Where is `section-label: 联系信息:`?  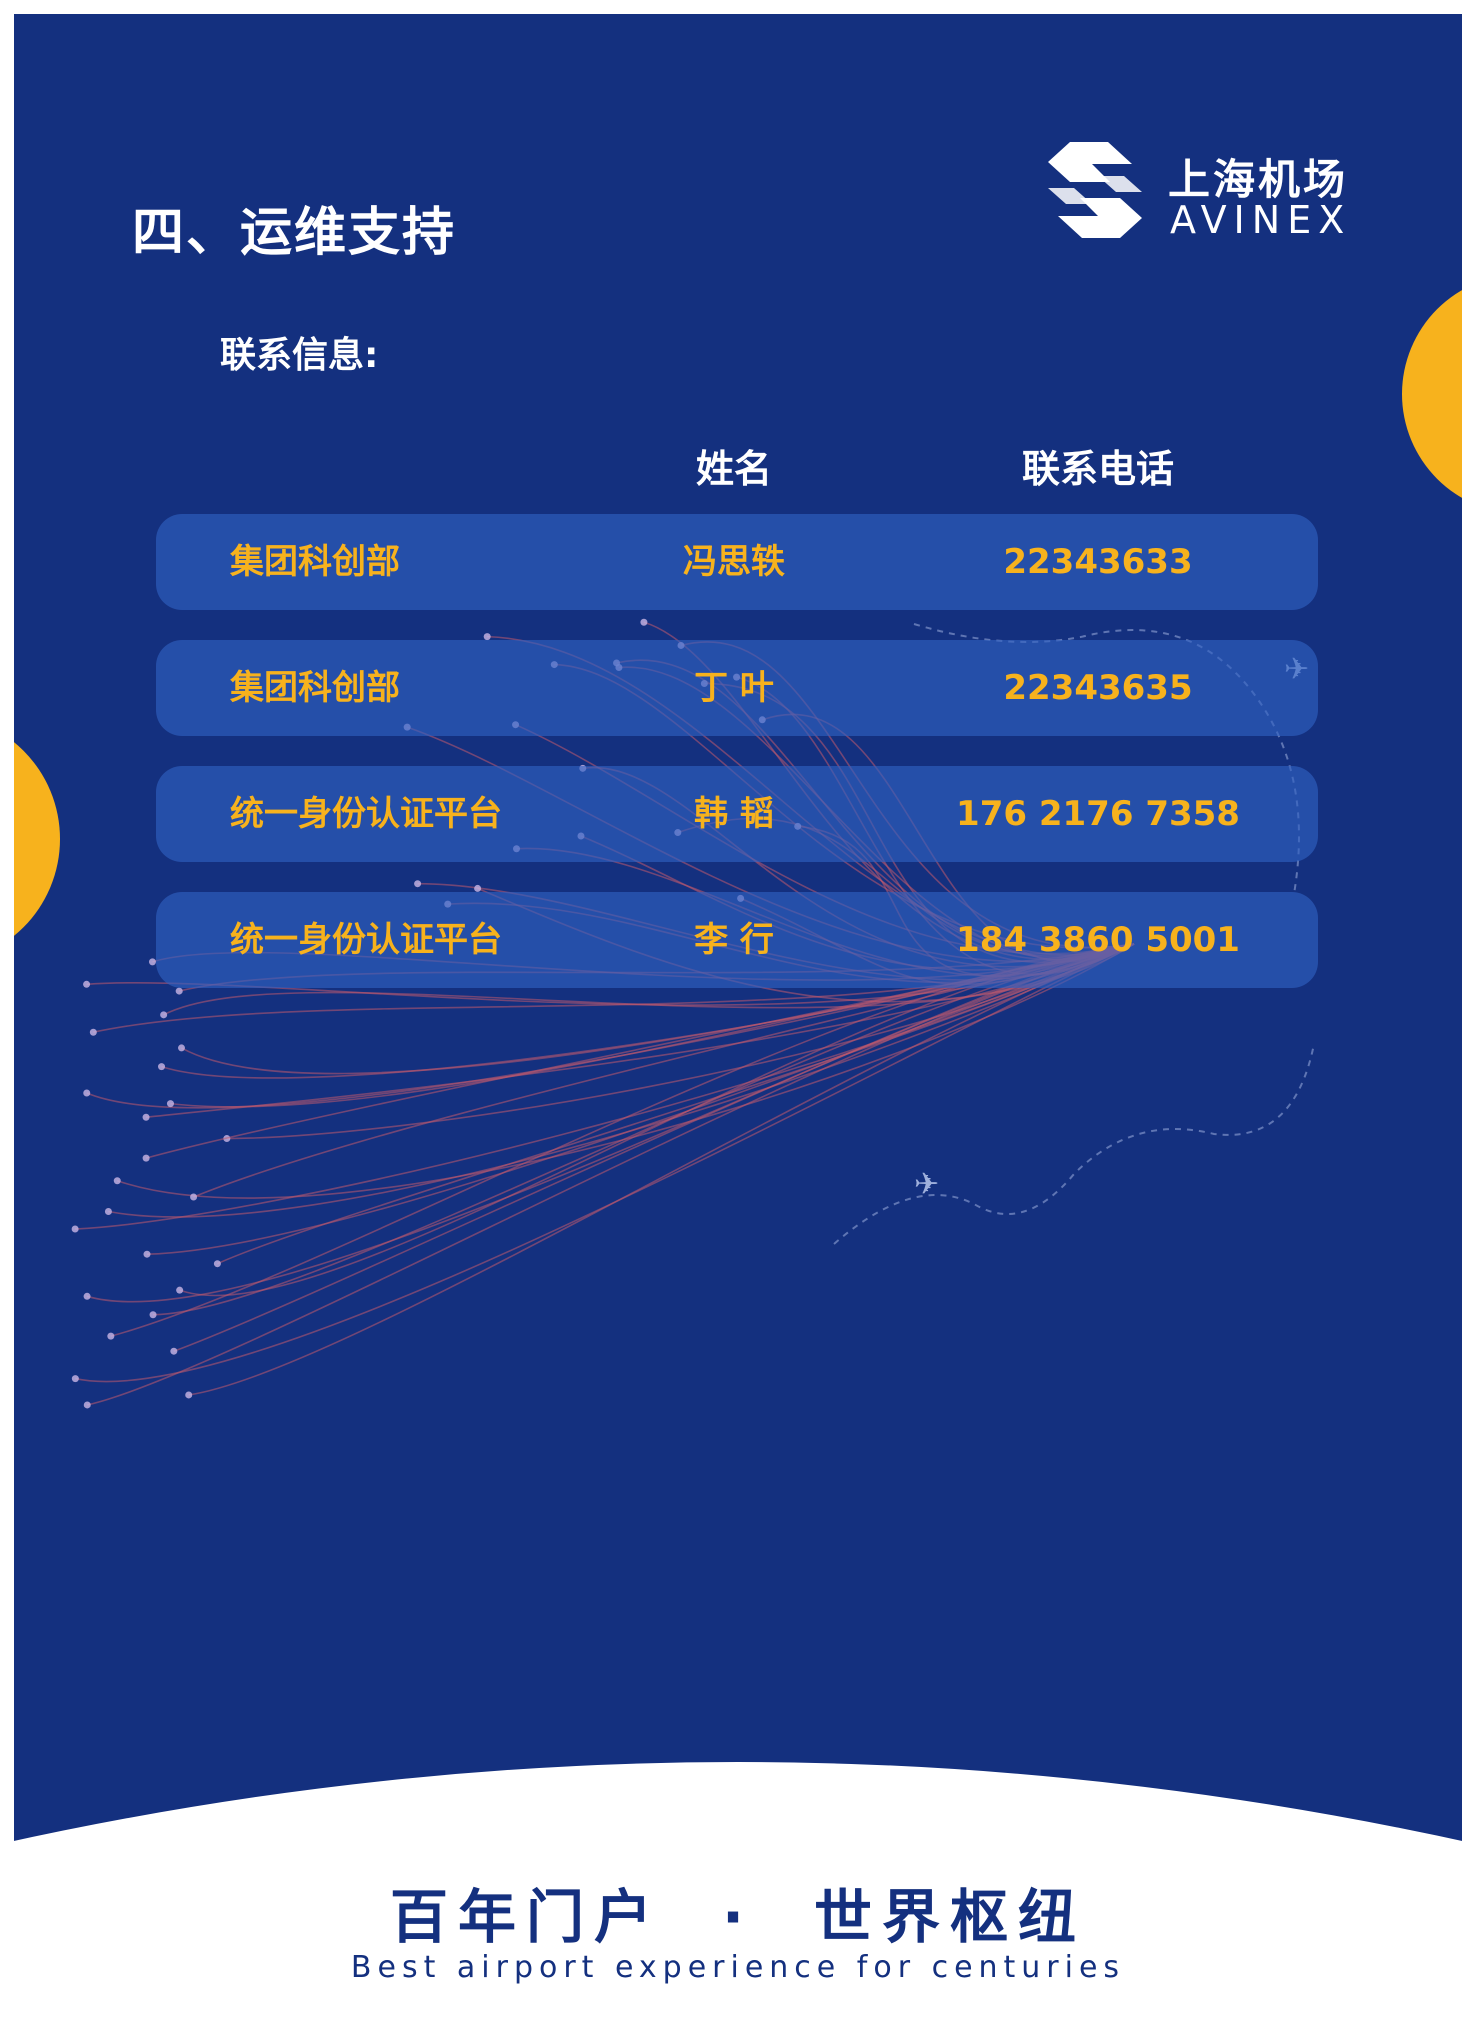 section-label: 联系信息: is located at coordinates (299, 355).